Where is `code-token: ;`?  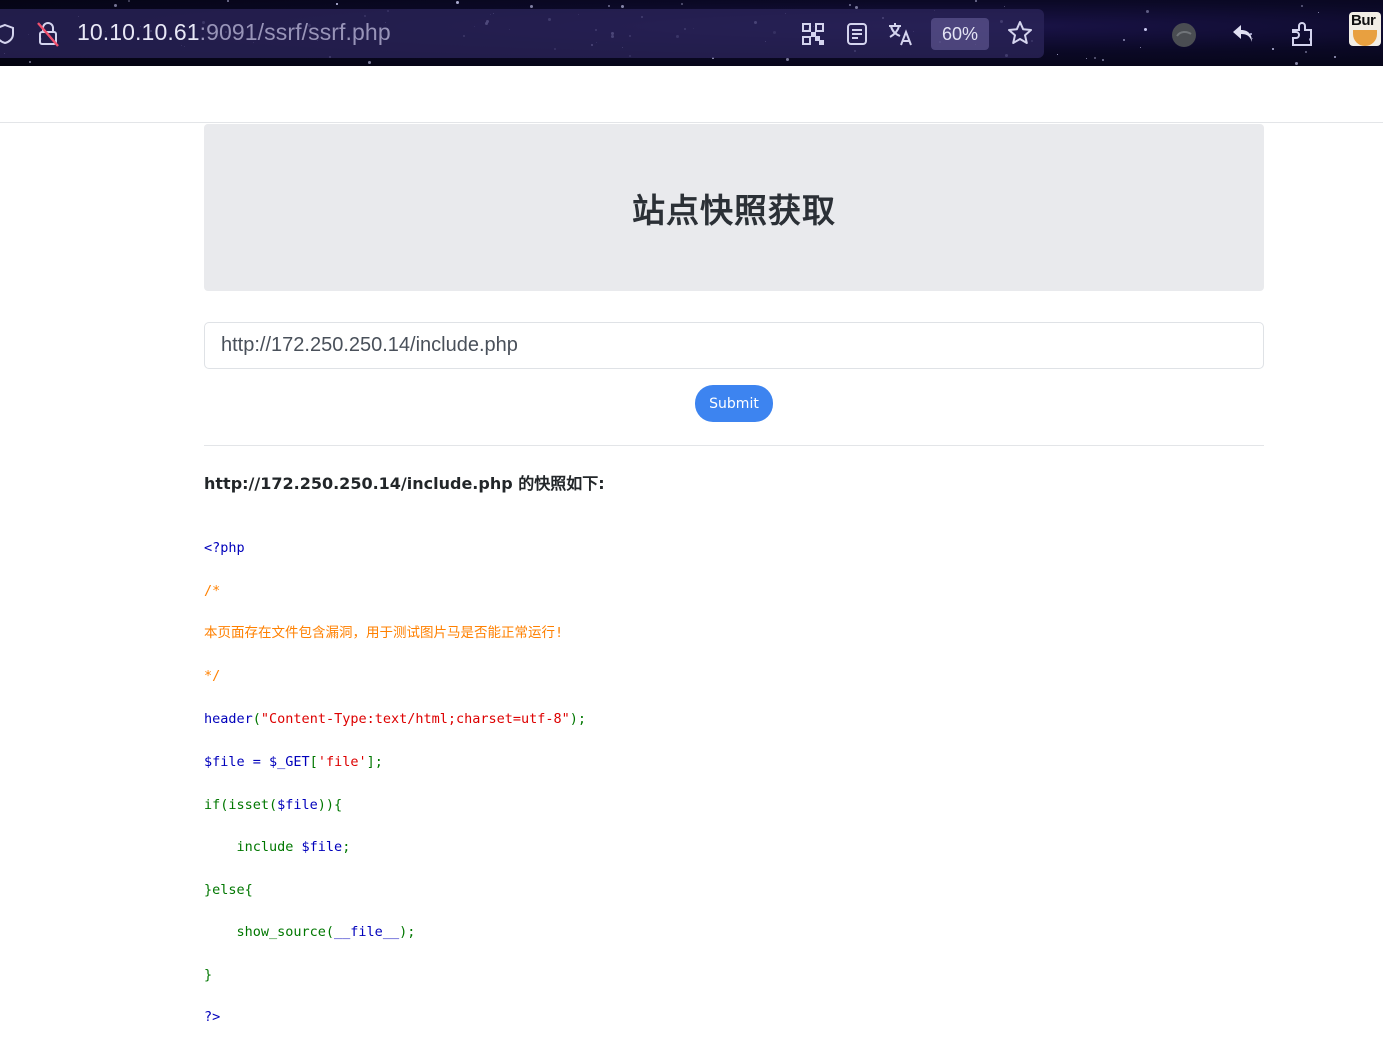 code-token: ; is located at coordinates (346, 847).